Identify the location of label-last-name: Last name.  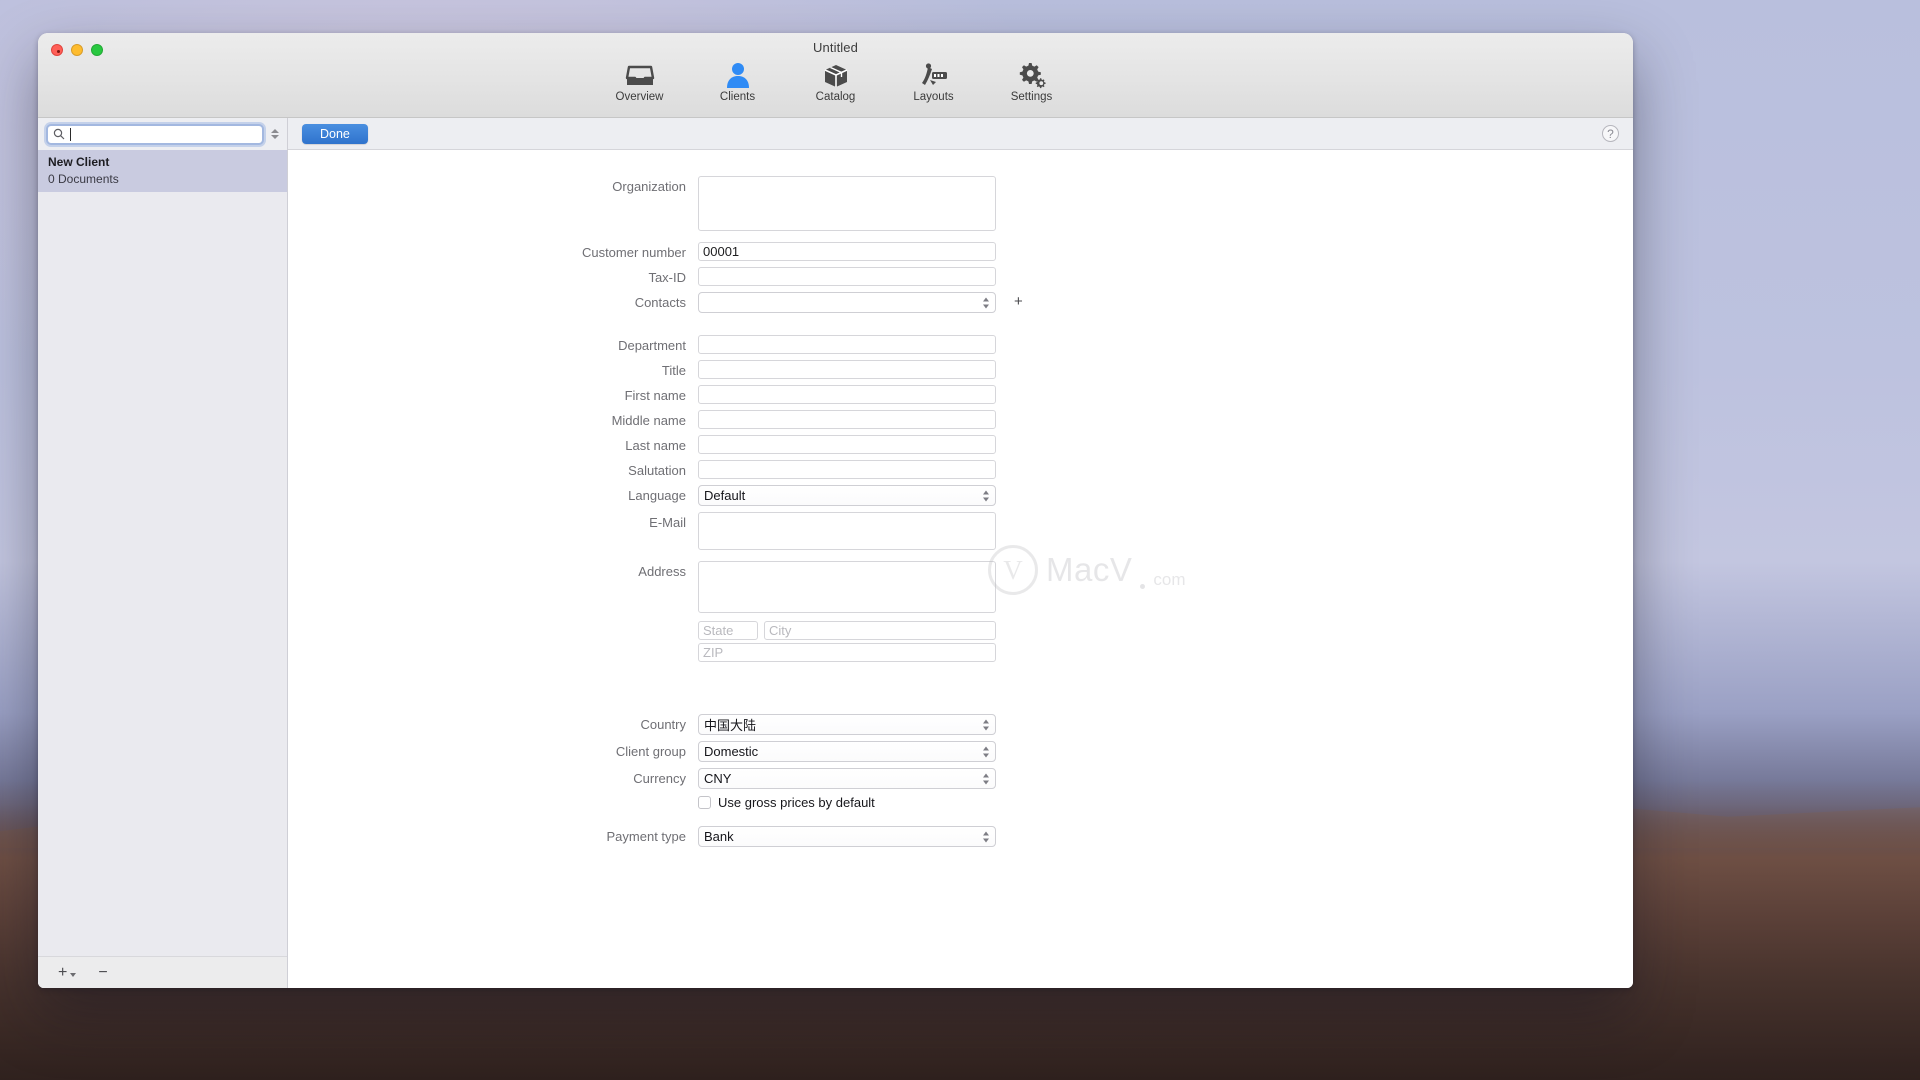
(655, 445).